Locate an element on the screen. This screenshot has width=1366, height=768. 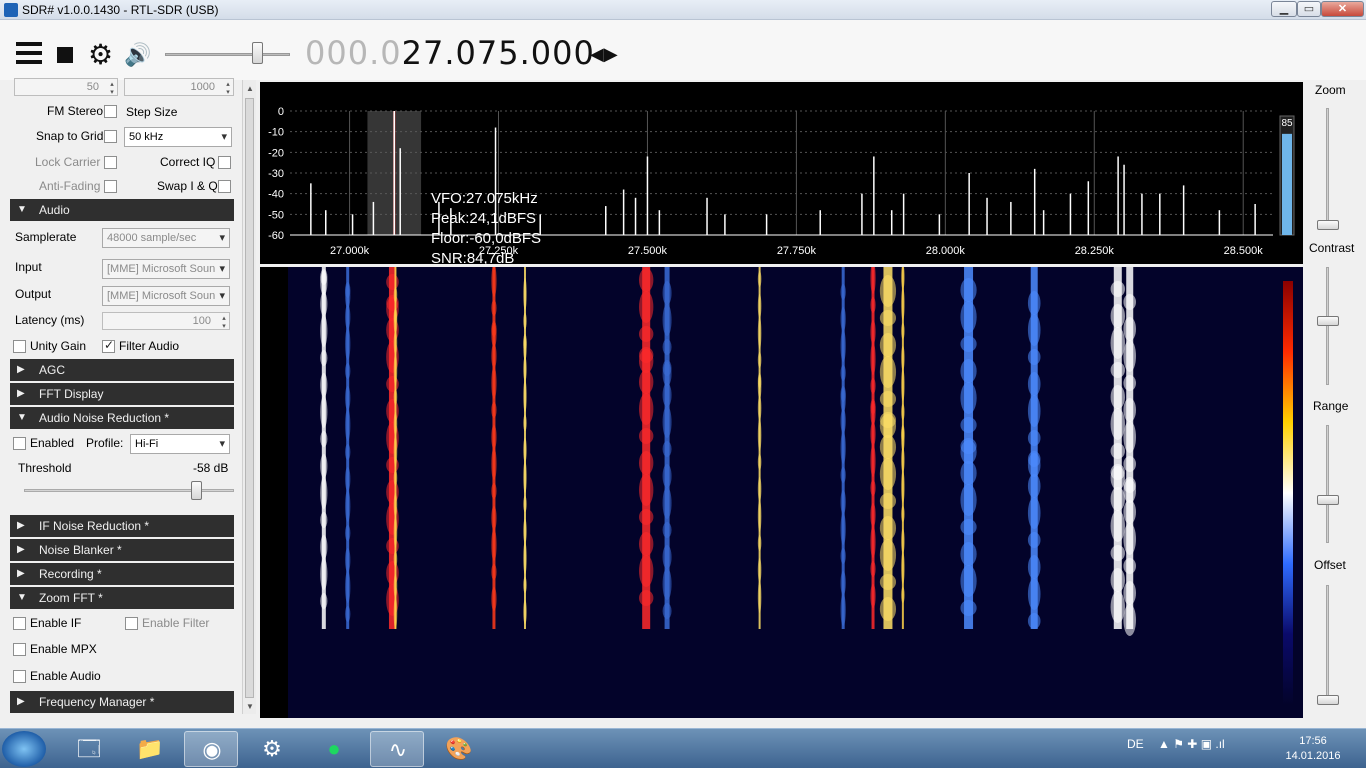
section-audio-noise-reduction: ▼ Audio Noise Reduction * is located at coordinates (122, 418).